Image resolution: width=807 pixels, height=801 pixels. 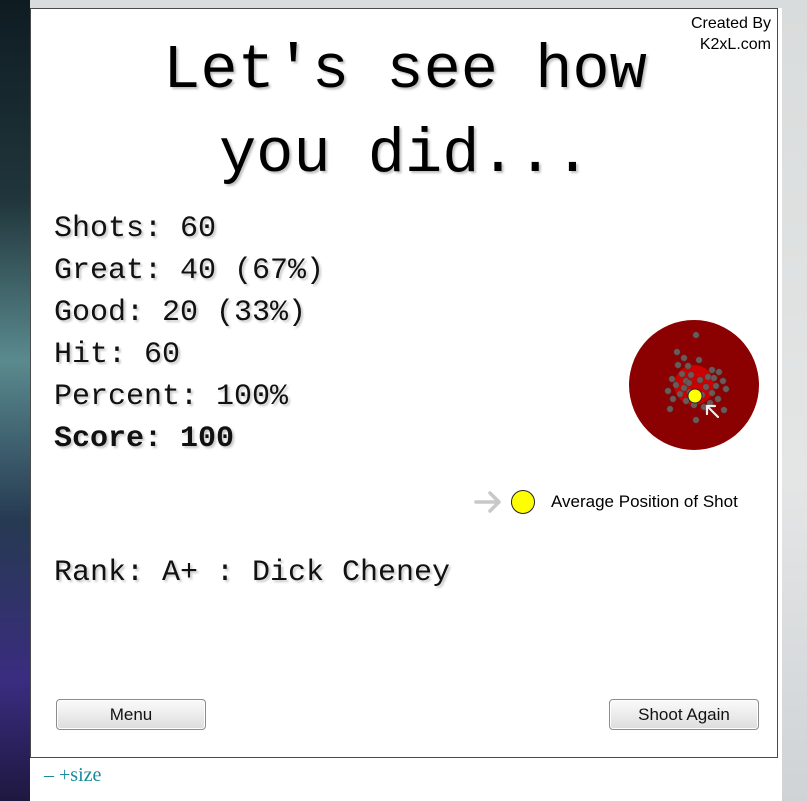 I want to click on window-top-border, so click(x=418, y=4).